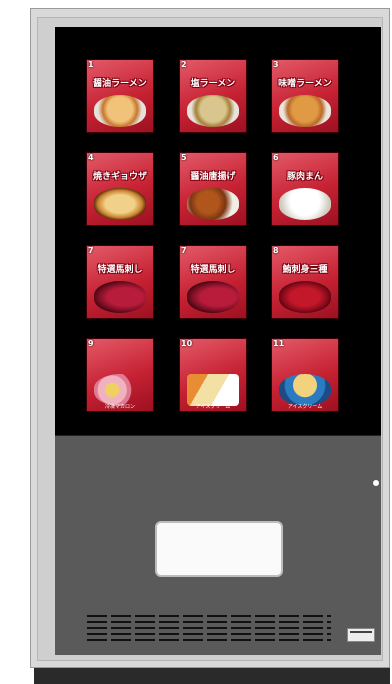  I want to click on product-tile-4: 4 焼きギョウザ, so click(120, 189).